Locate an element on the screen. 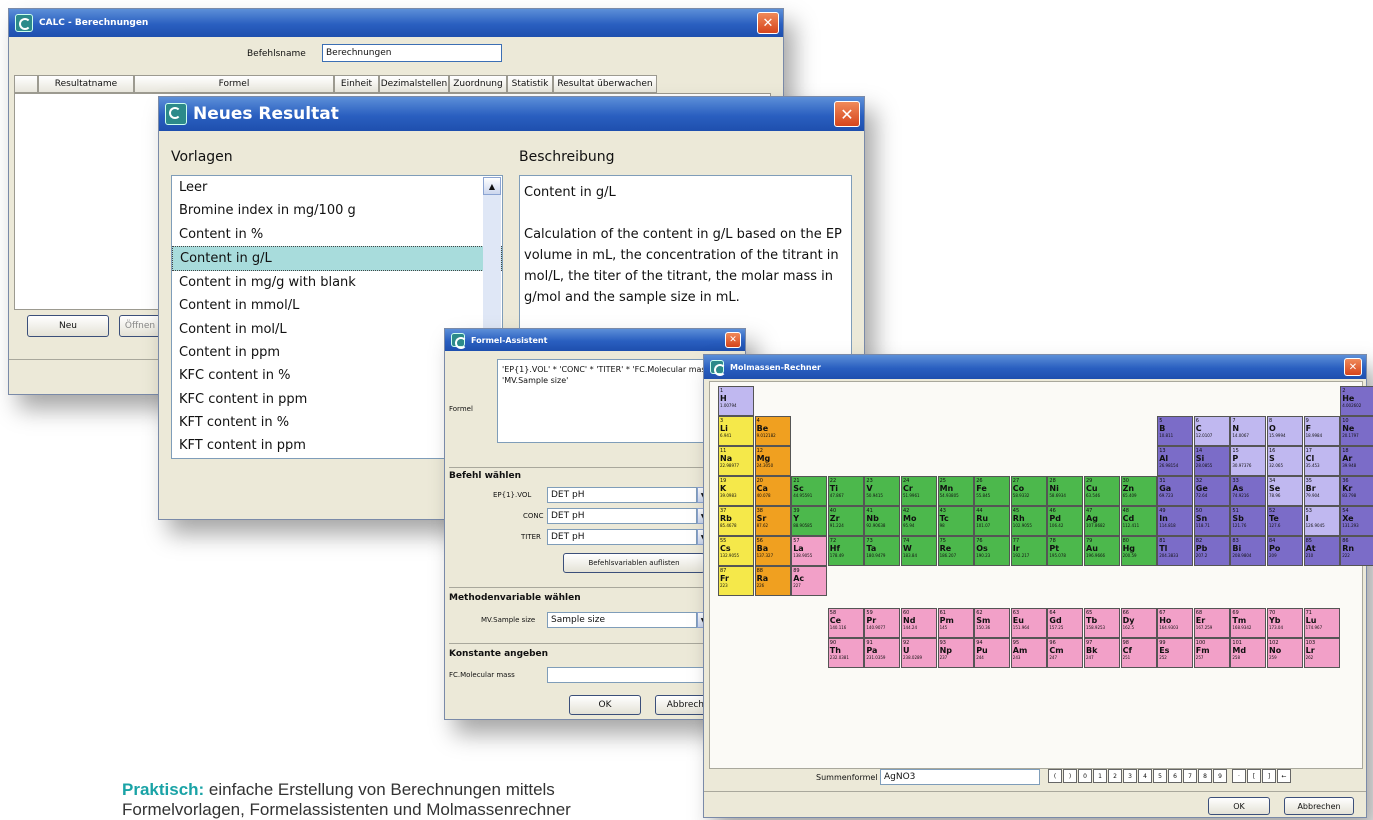 Image resolution: width=1373 pixels, height=820 pixels. element-cell-mn: 25 Mn 54.93805 is located at coordinates (955, 491).